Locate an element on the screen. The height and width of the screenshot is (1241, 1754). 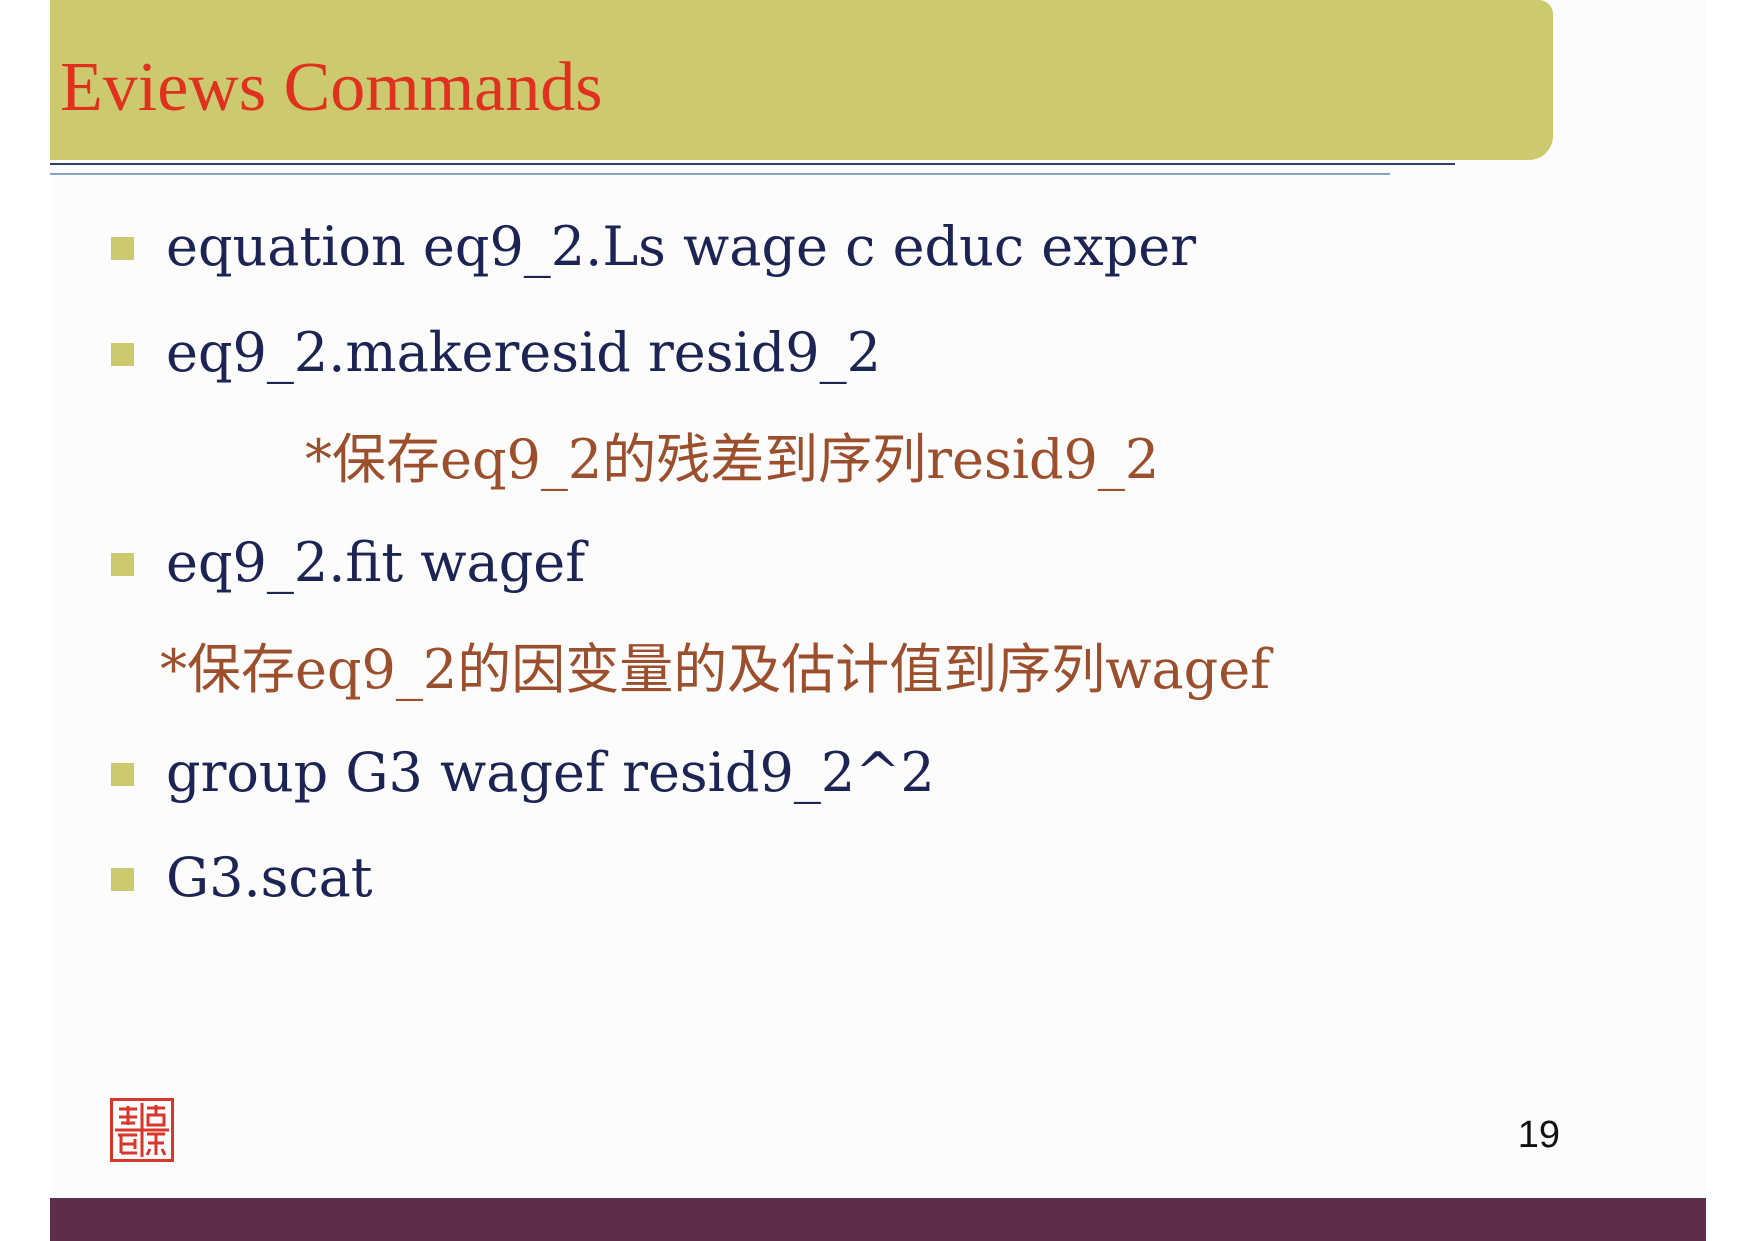
command-line: G3.scat is located at coordinates (269, 877).